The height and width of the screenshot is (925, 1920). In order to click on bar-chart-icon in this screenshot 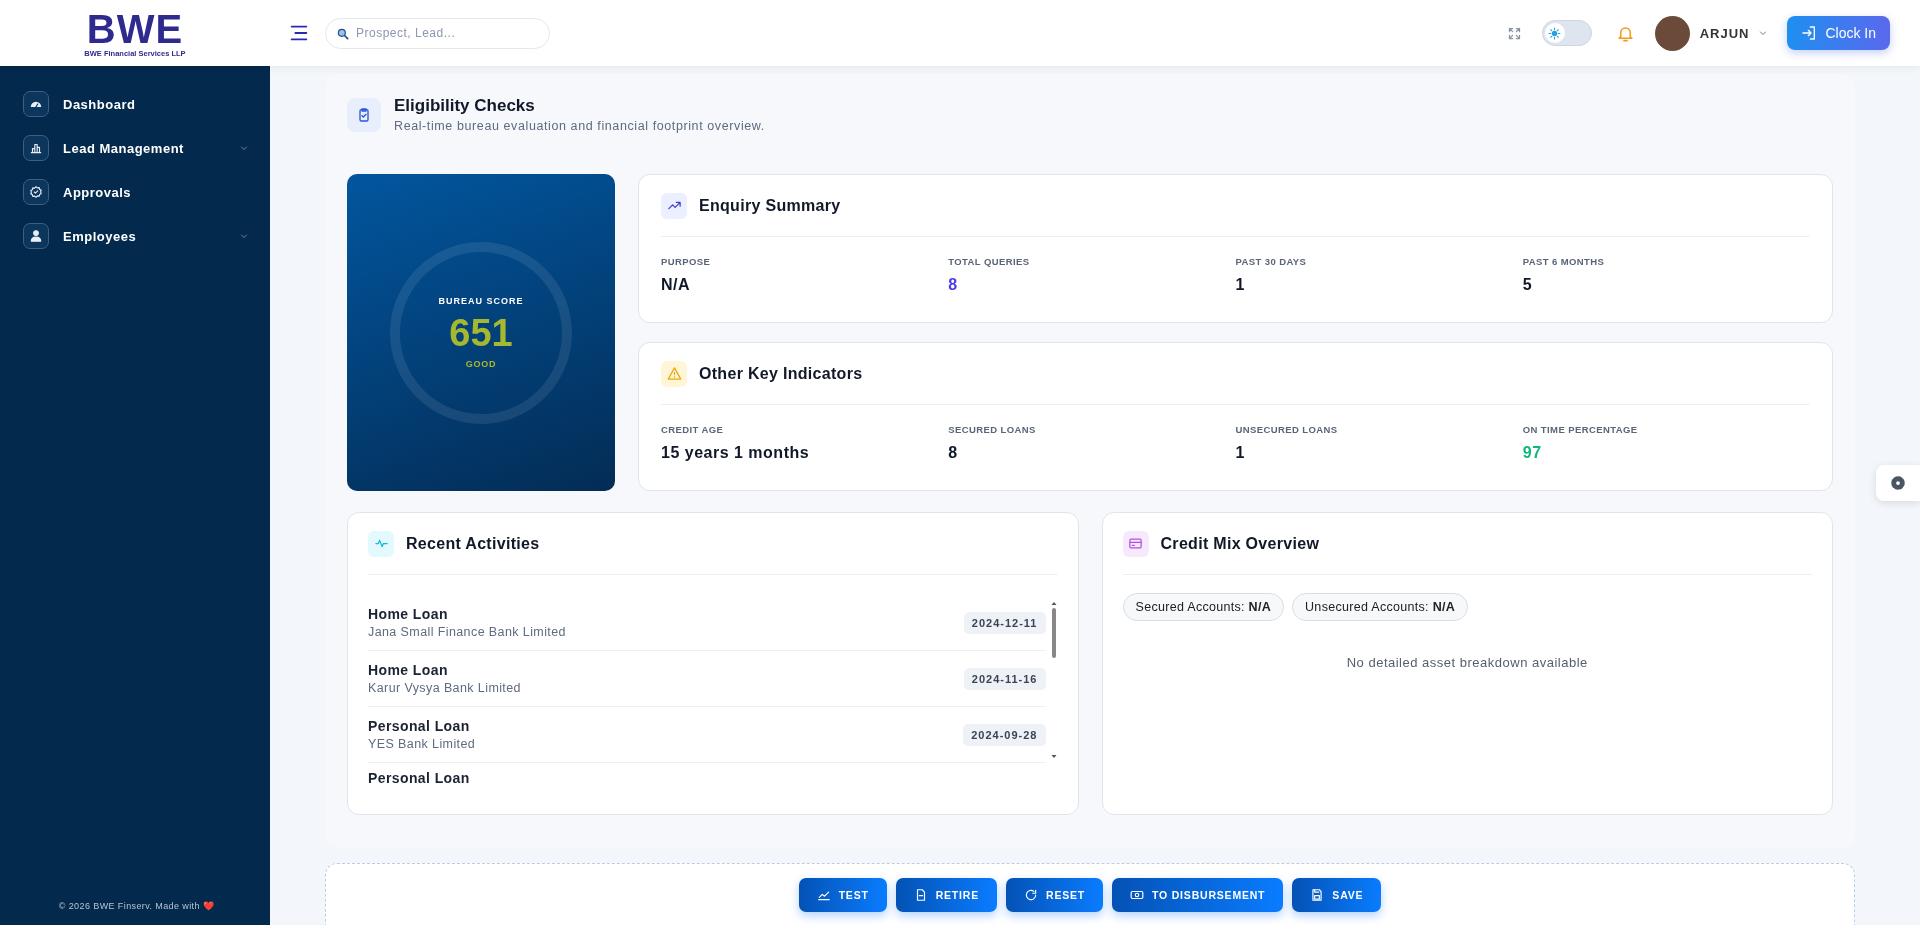, I will do `click(36, 148)`.